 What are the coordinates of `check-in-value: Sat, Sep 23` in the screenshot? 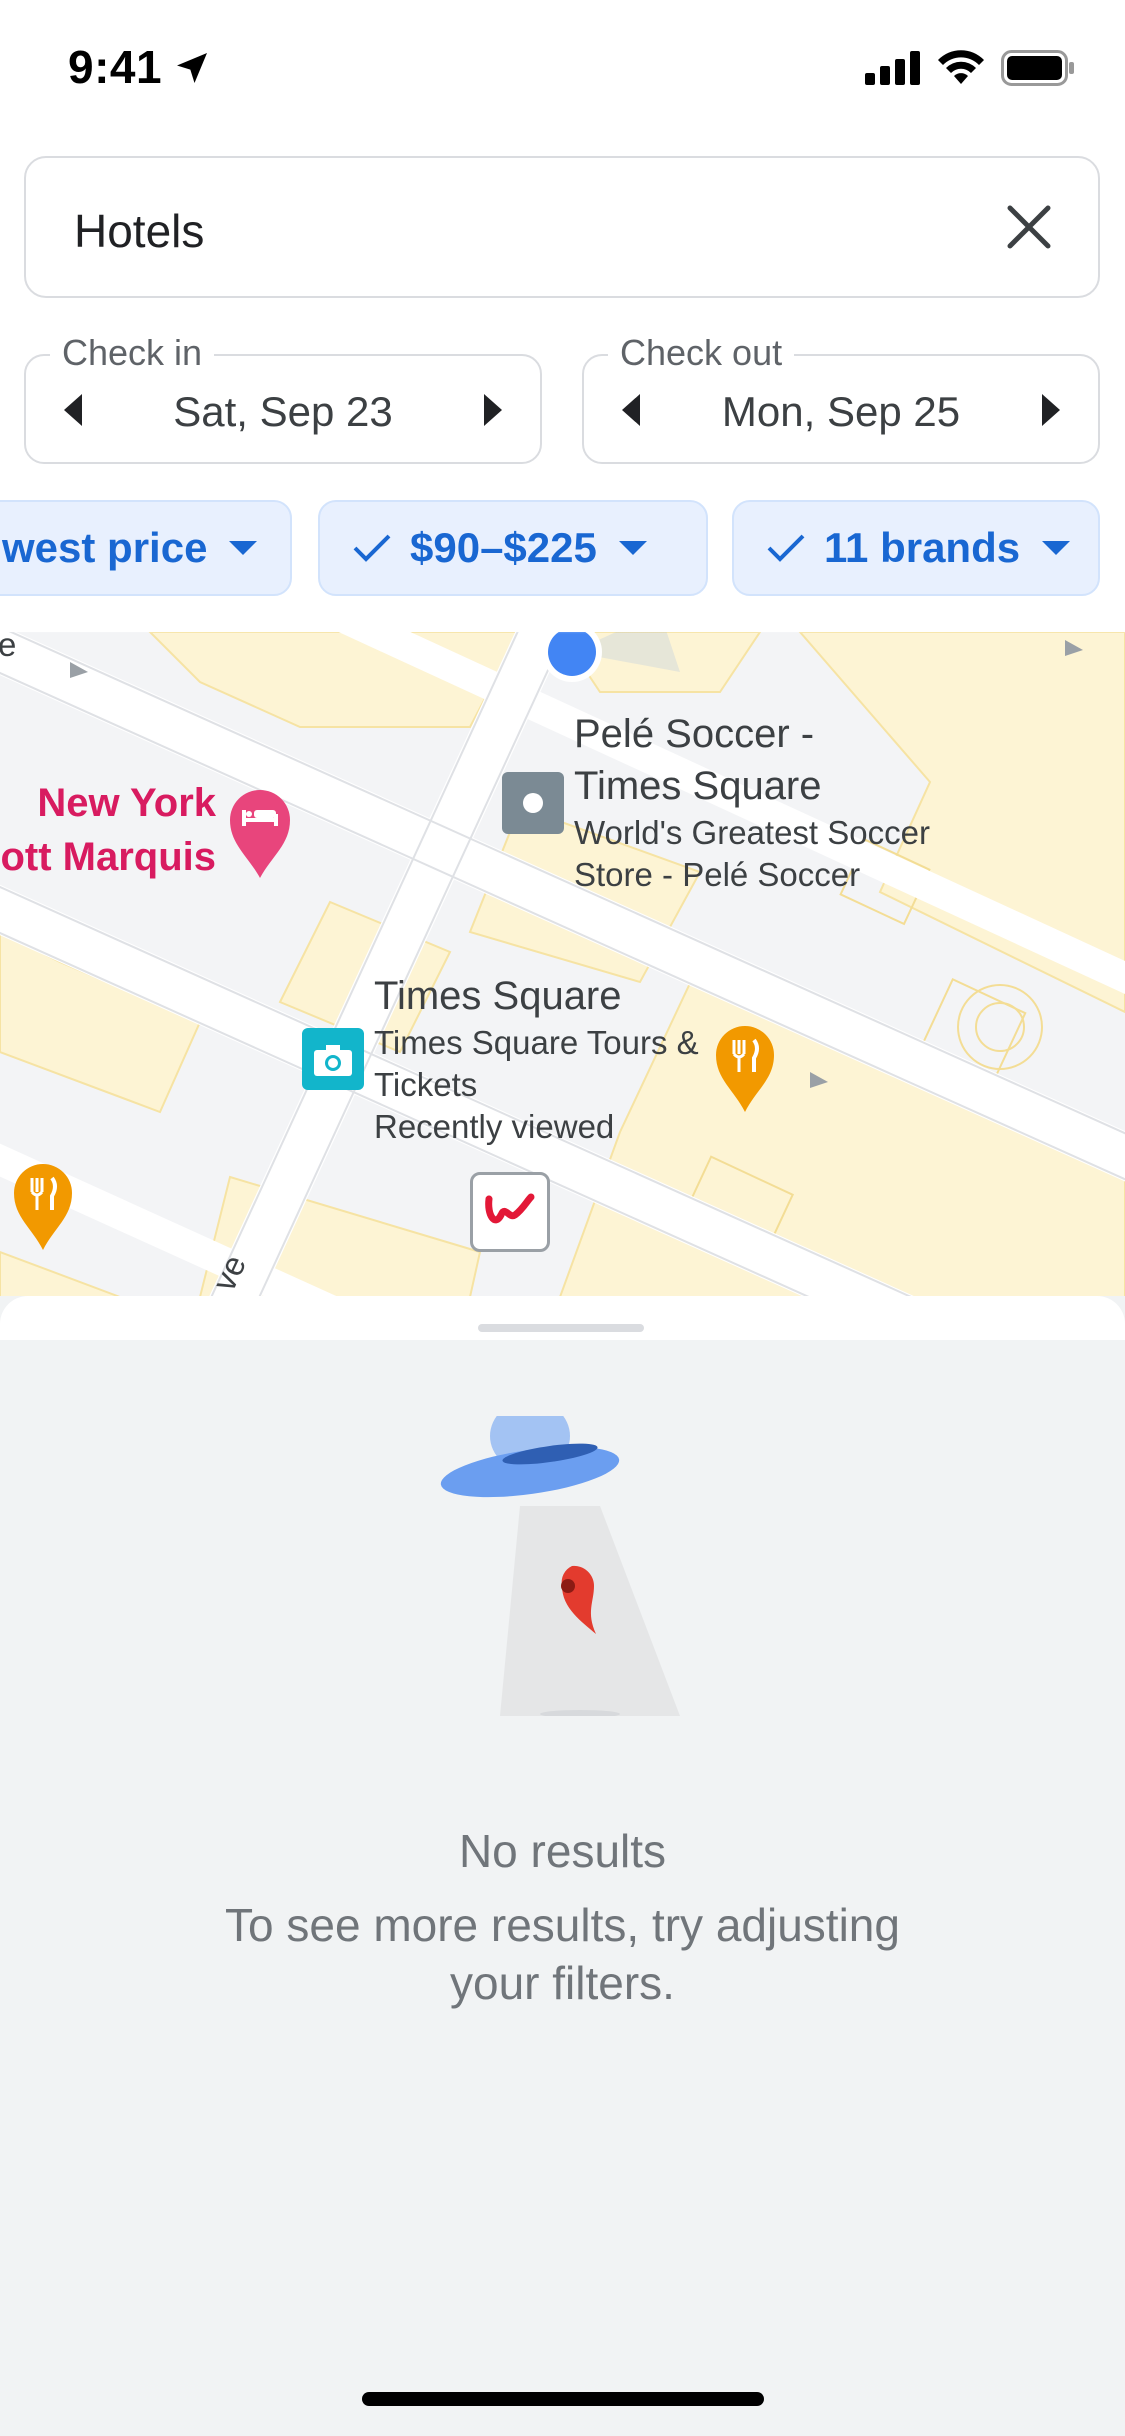 It's located at (283, 412).